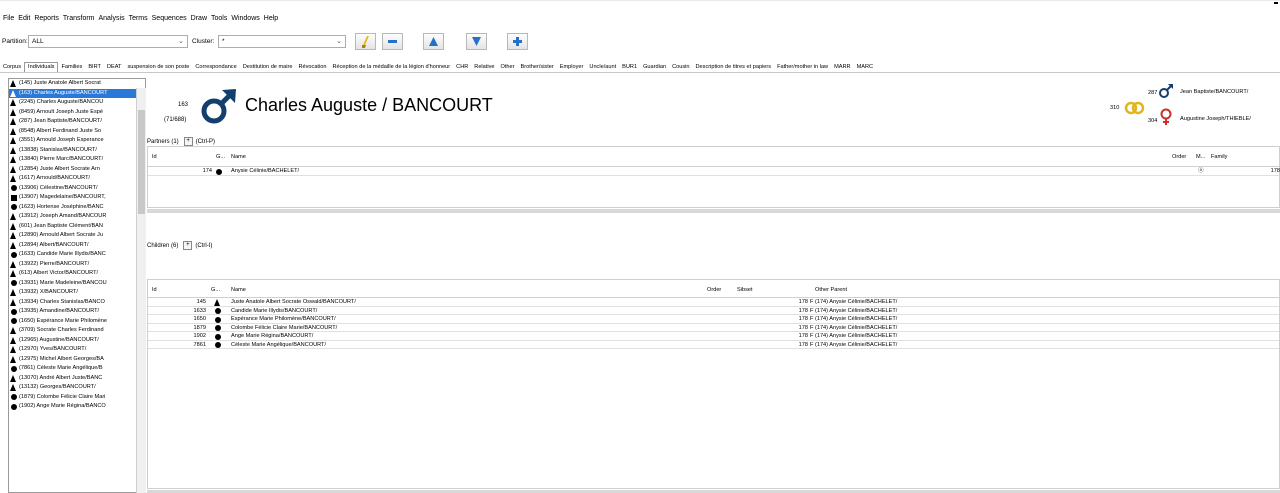 The width and height of the screenshot is (1280, 493). Describe the element at coordinates (77, 160) in the screenshot. I see `list-item: (13840) Pierre Marc/BANCOURT/` at that location.